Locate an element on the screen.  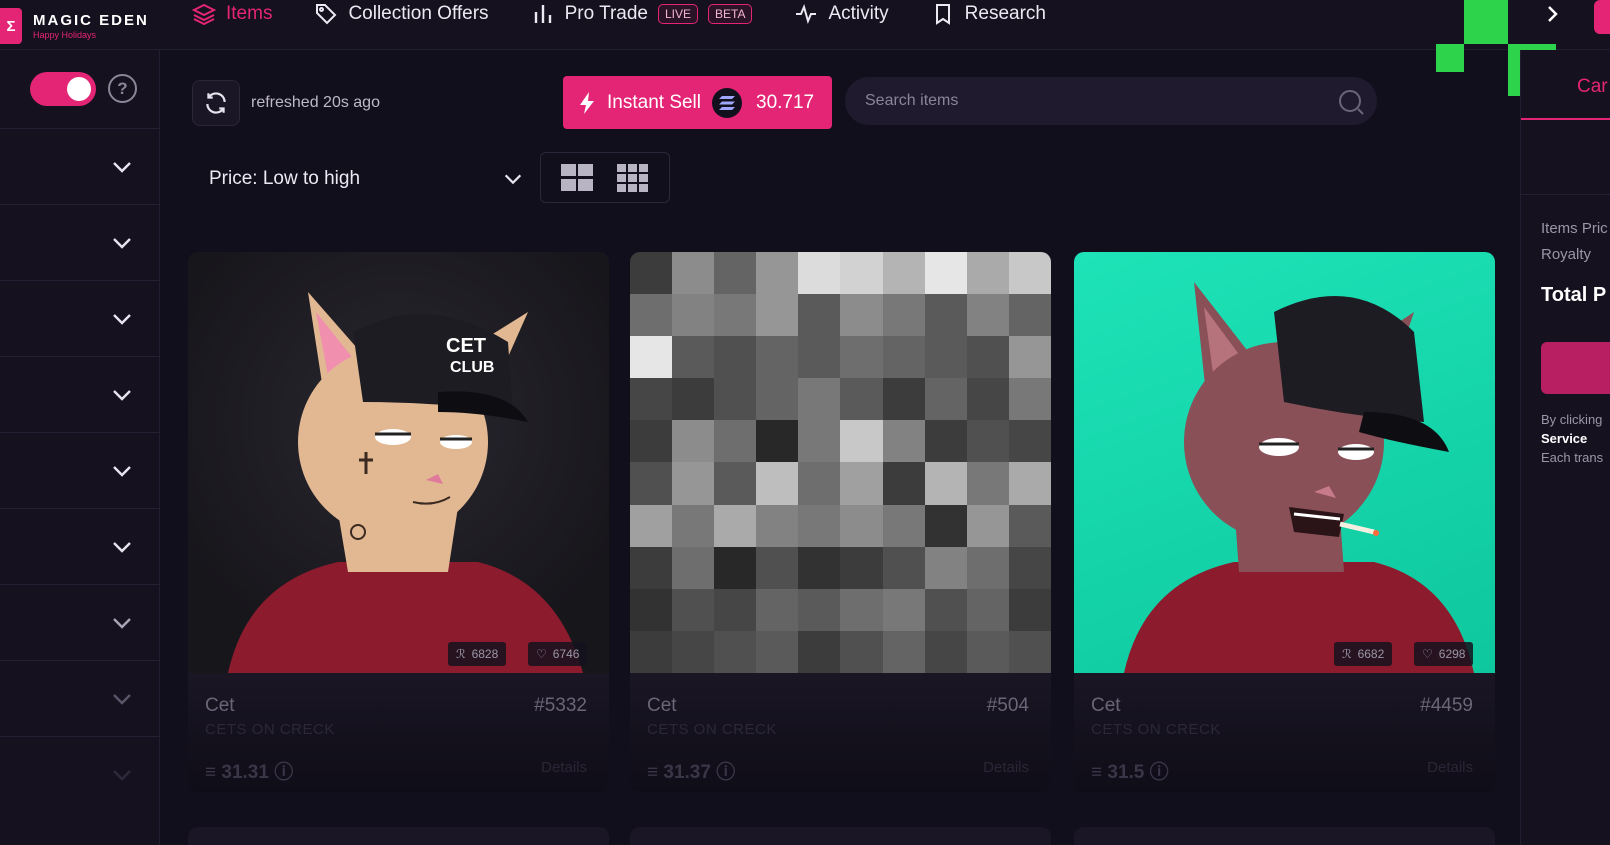
tab-collection-offers-label: Collection Offers is located at coordinates (418, 13).